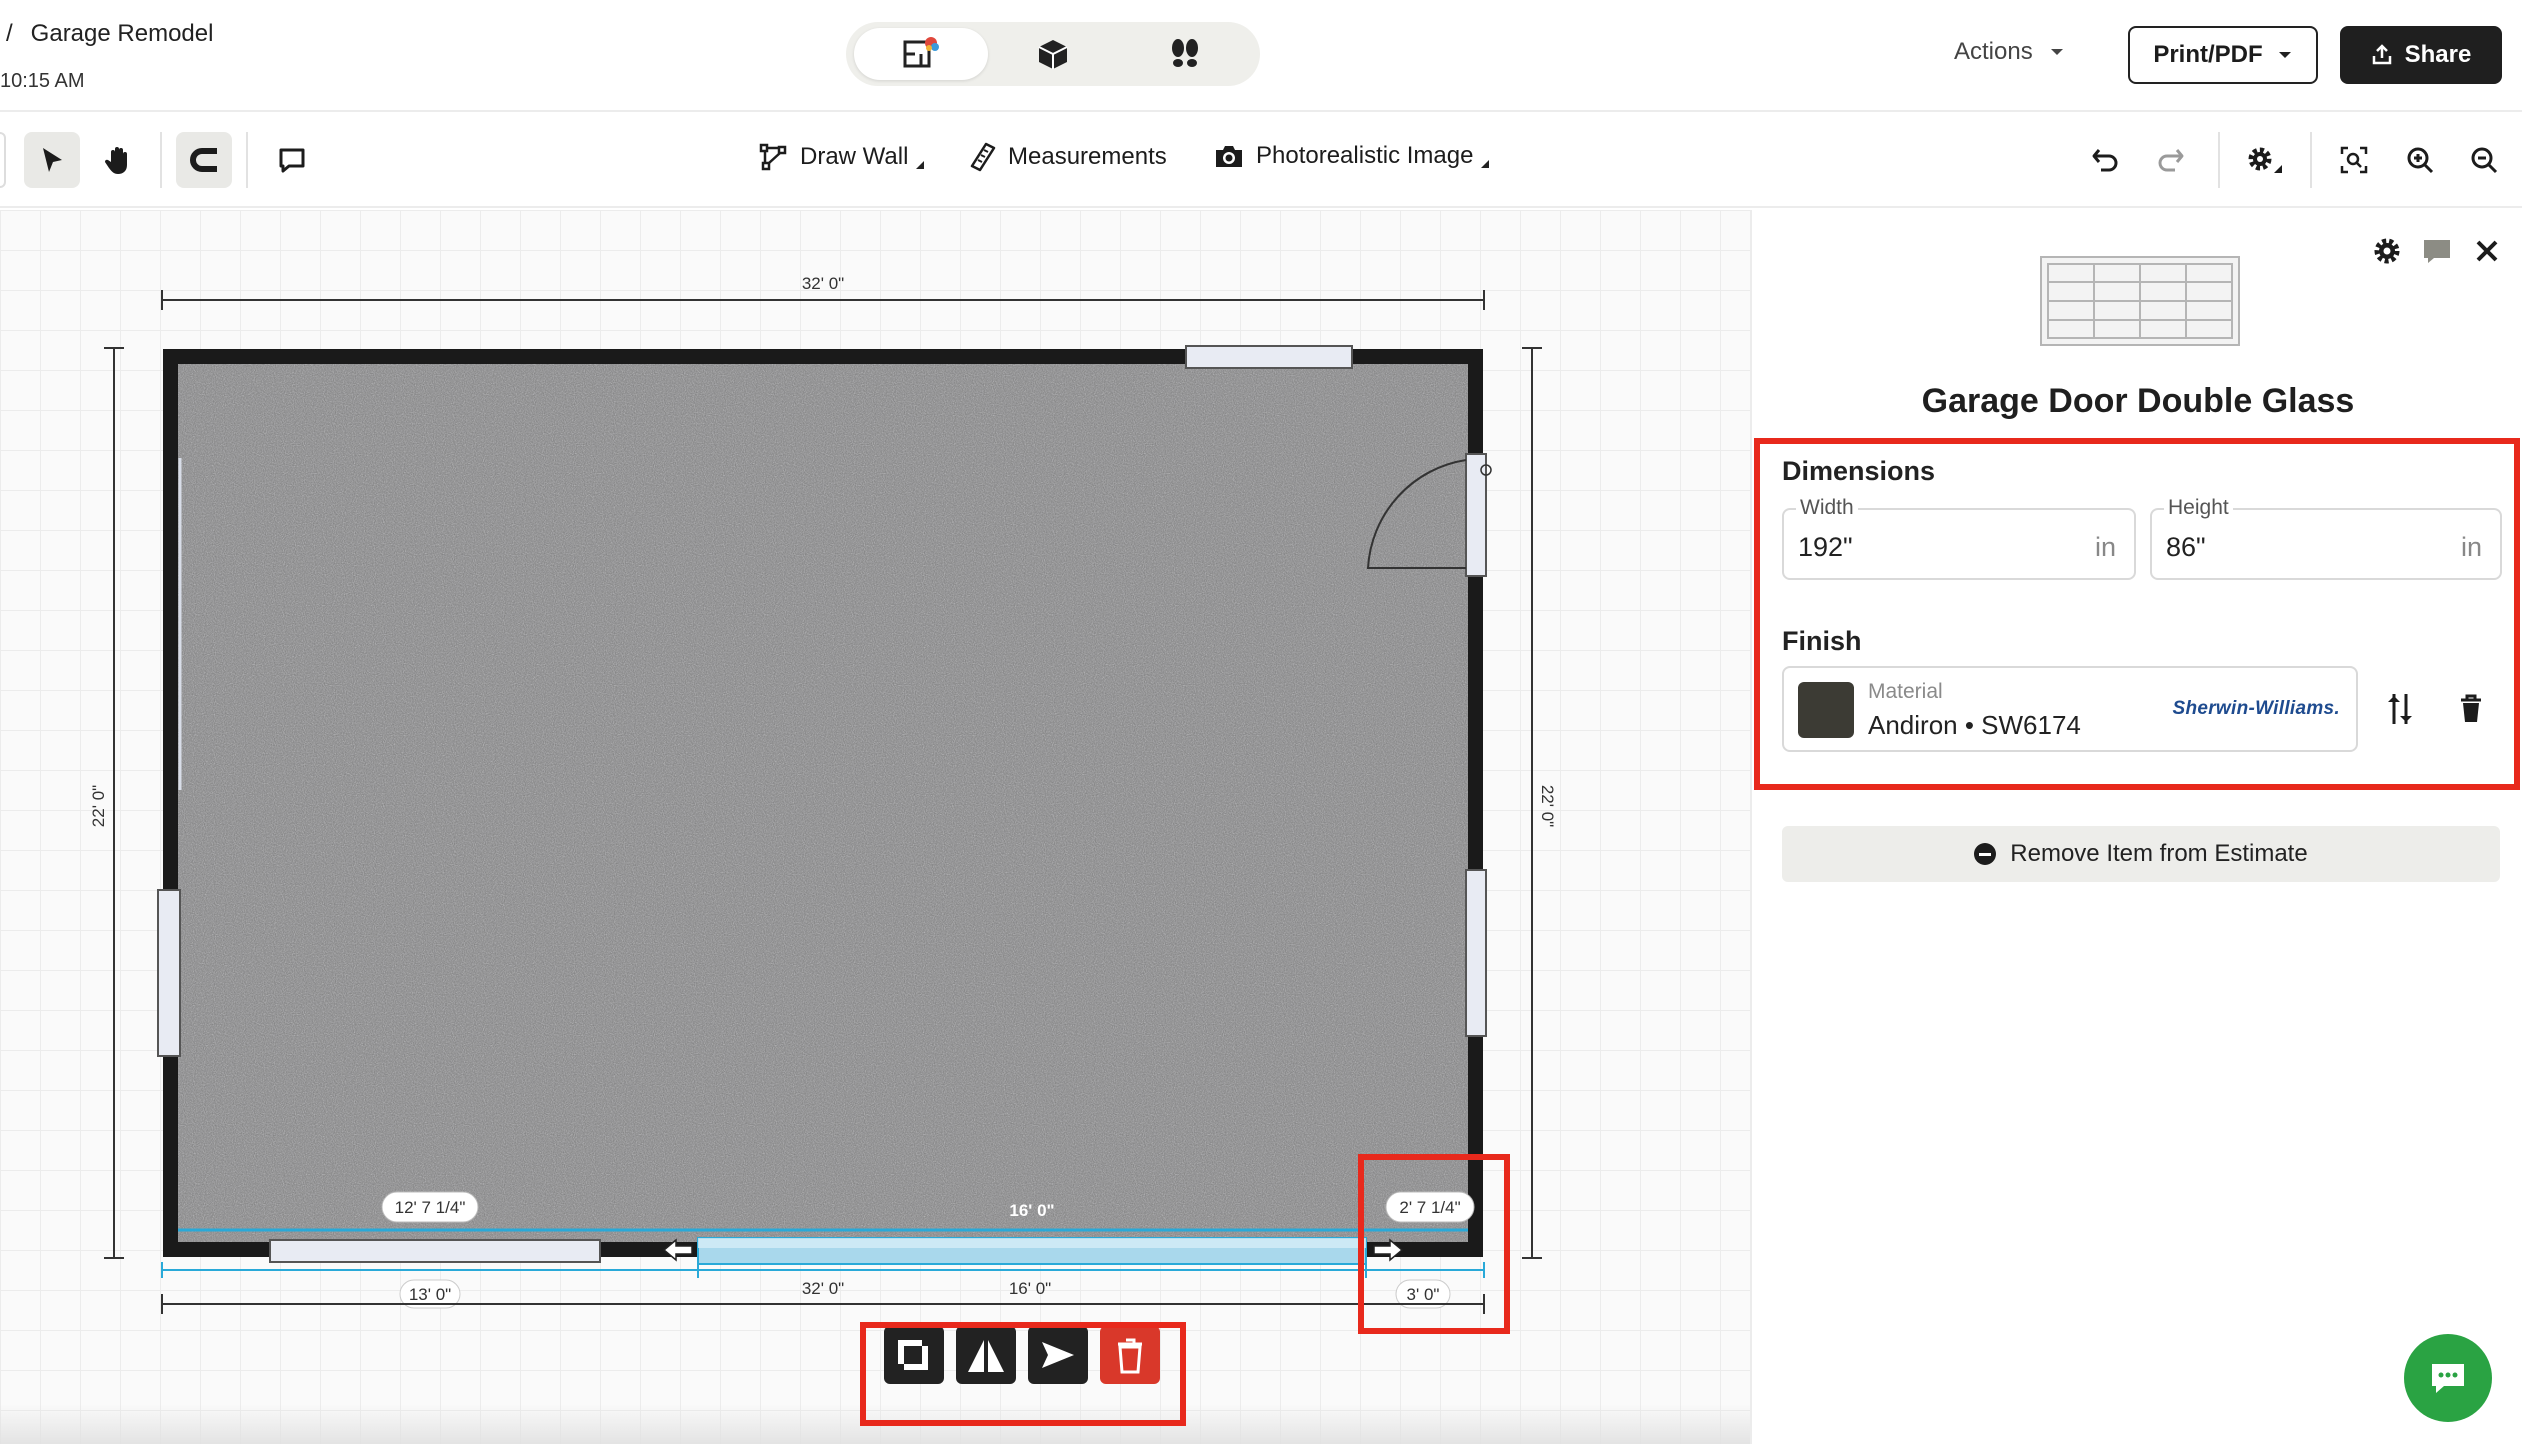 This screenshot has height=1444, width=2522. I want to click on pointer-arrow-icon, so click(52, 160).